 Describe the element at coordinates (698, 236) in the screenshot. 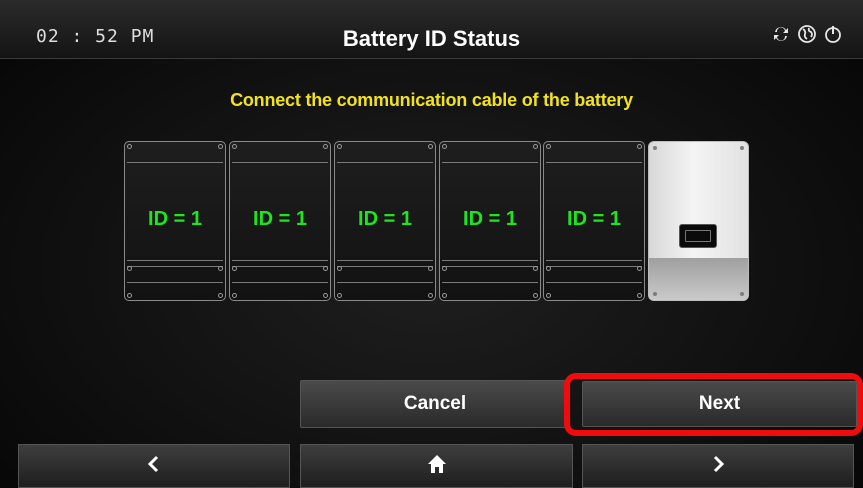

I see `inverter-display` at that location.